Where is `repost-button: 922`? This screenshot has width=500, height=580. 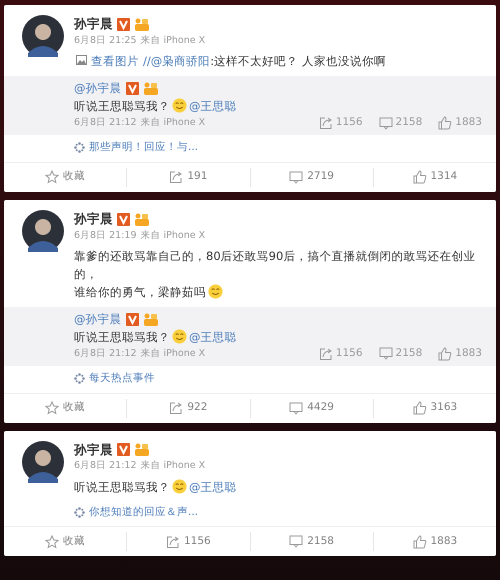
repost-button: 922 is located at coordinates (188, 408).